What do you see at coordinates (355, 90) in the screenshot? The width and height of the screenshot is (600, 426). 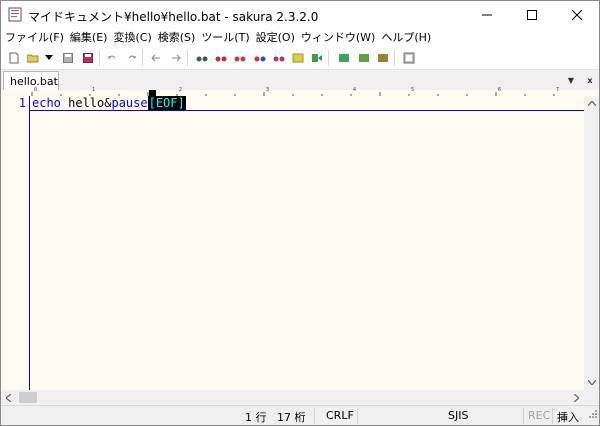 I see `ruler-mark-4: 4` at bounding box center [355, 90].